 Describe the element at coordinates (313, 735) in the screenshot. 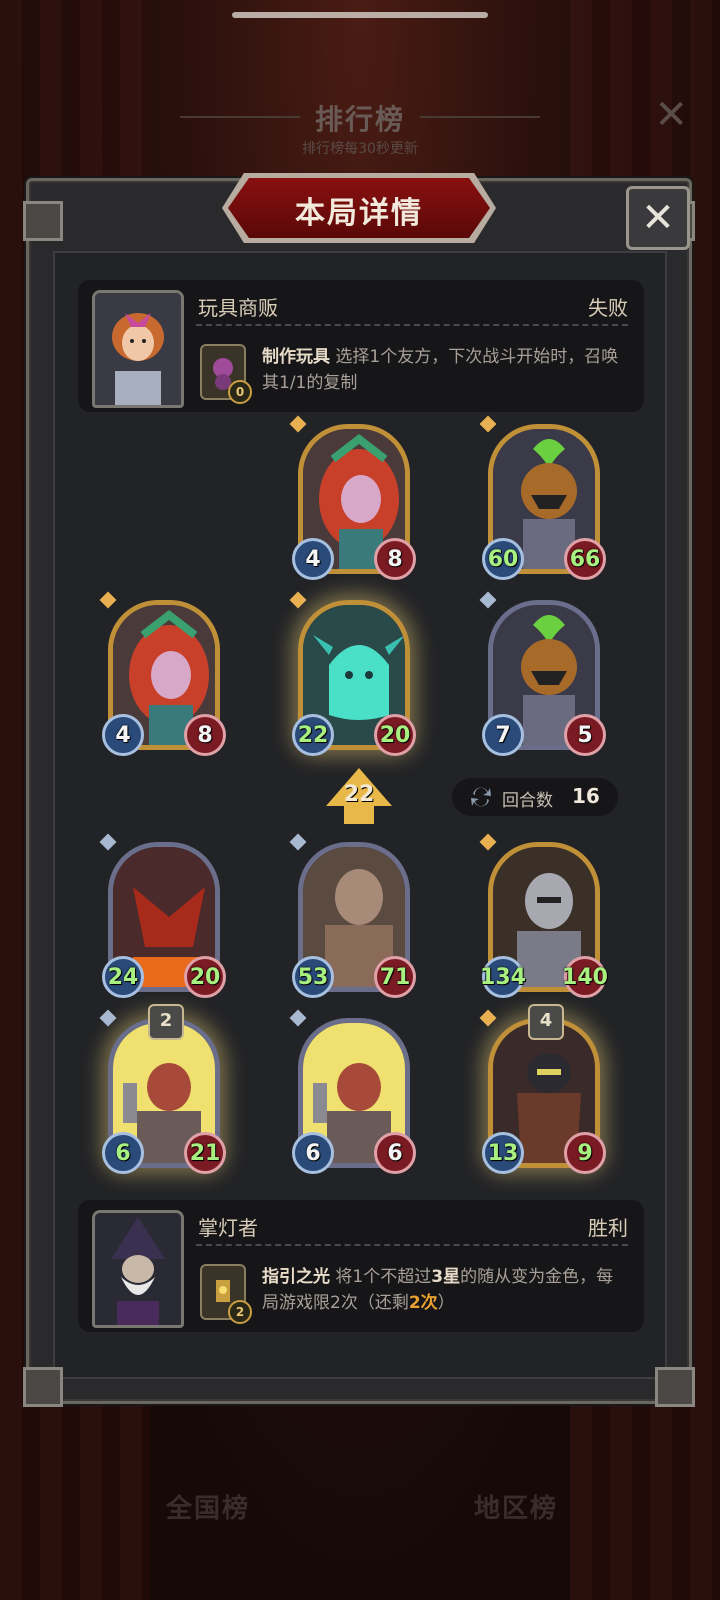

I see `attack-stat: 22` at that location.